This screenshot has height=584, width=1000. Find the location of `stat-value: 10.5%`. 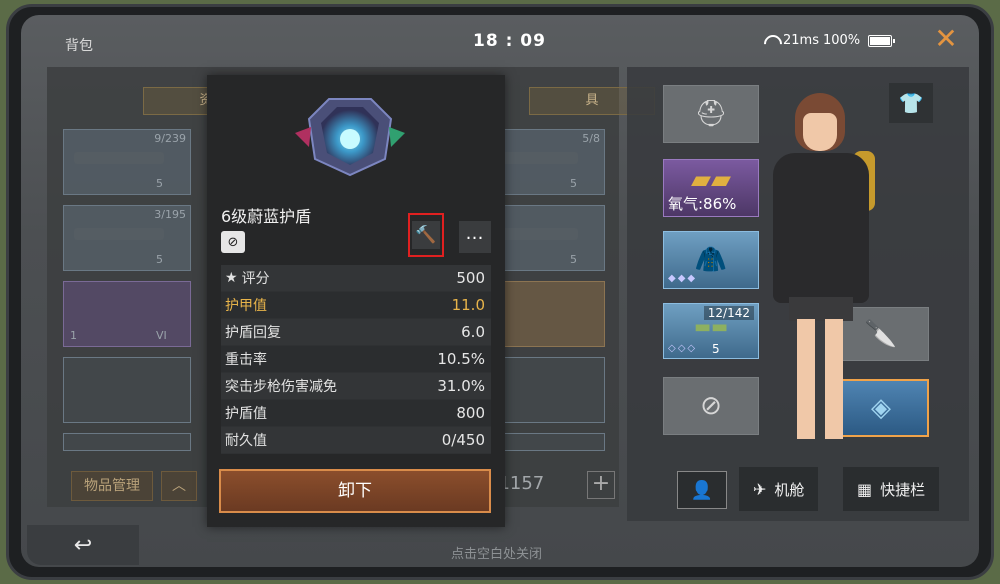

stat-value: 10.5% is located at coordinates (461, 359).